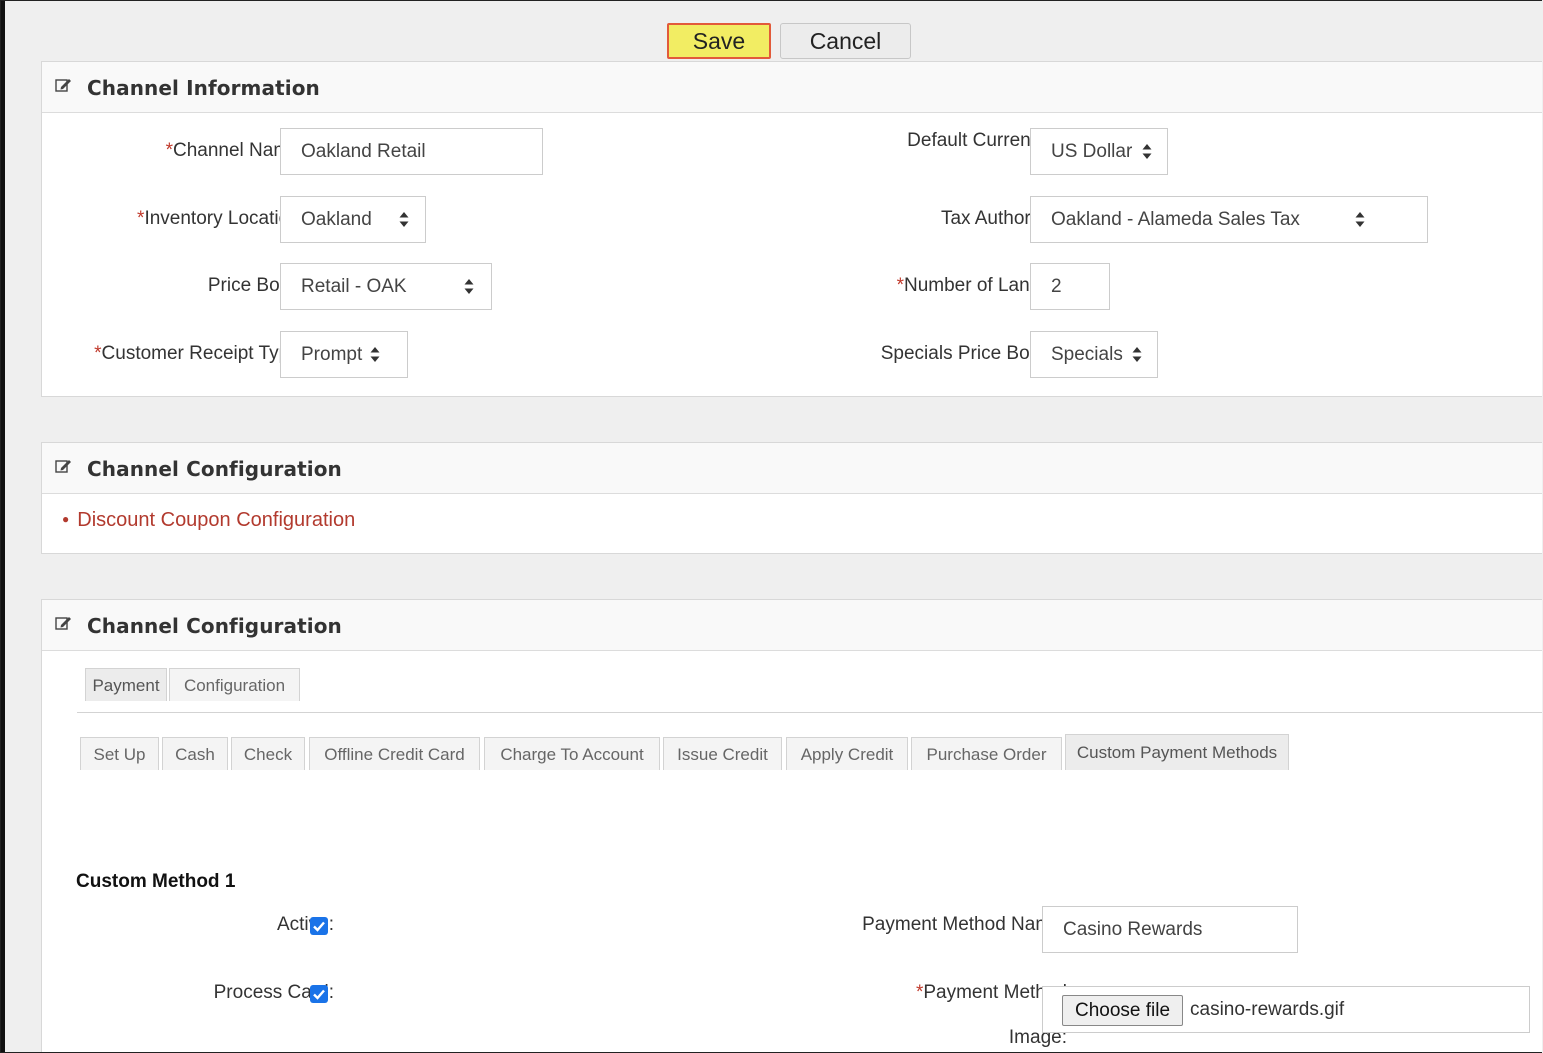 The image size is (1543, 1053). I want to click on payment-method-name-label: Payment Method Name:, so click(964, 924).